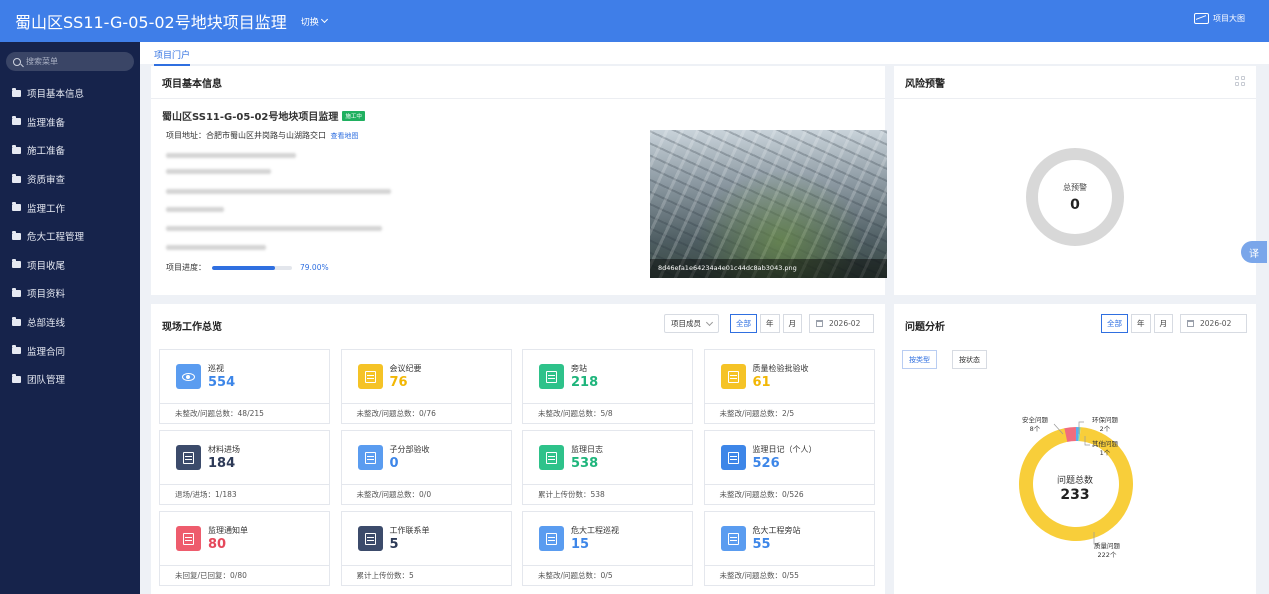 Image resolution: width=1269 pixels, height=594 pixels. Describe the element at coordinates (426, 548) in the screenshot. I see `stat-card: 工作联系单 5 累计上传份数：5` at that location.